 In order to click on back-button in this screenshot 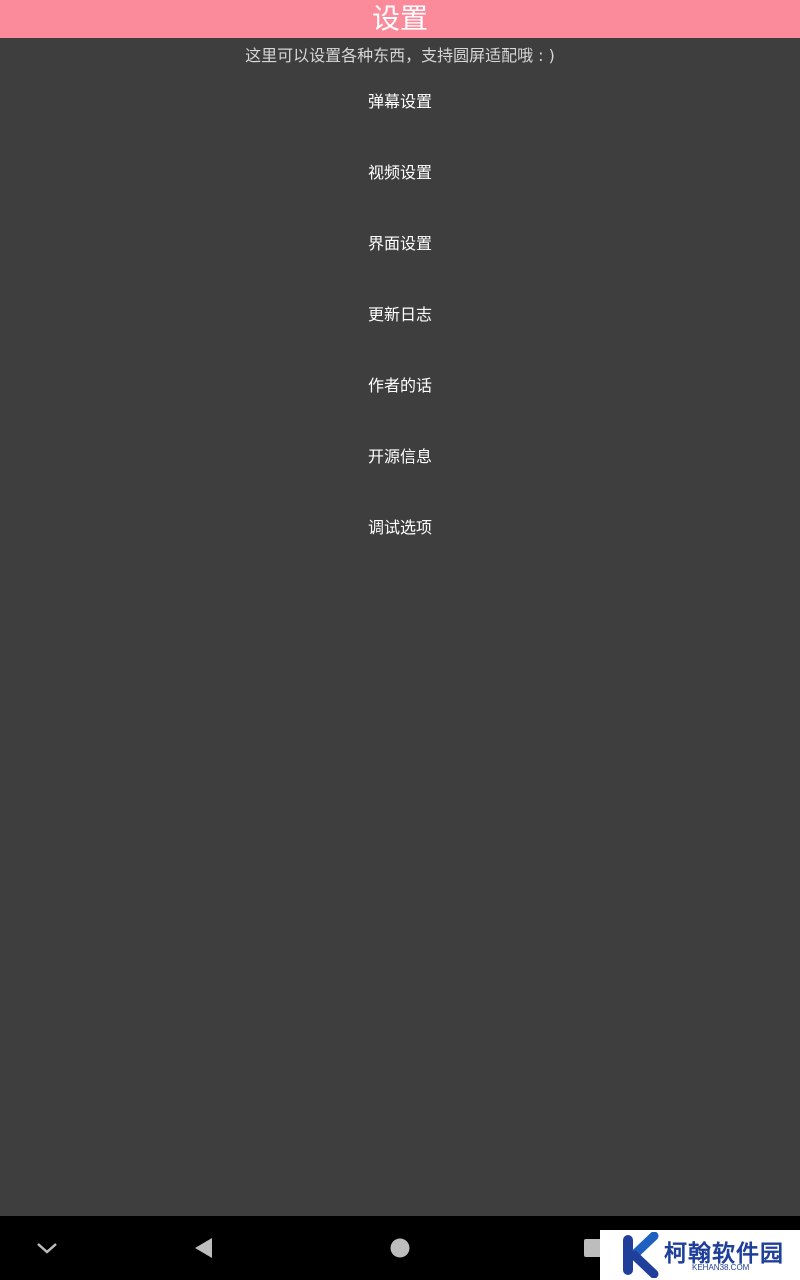, I will do `click(204, 1248)`.